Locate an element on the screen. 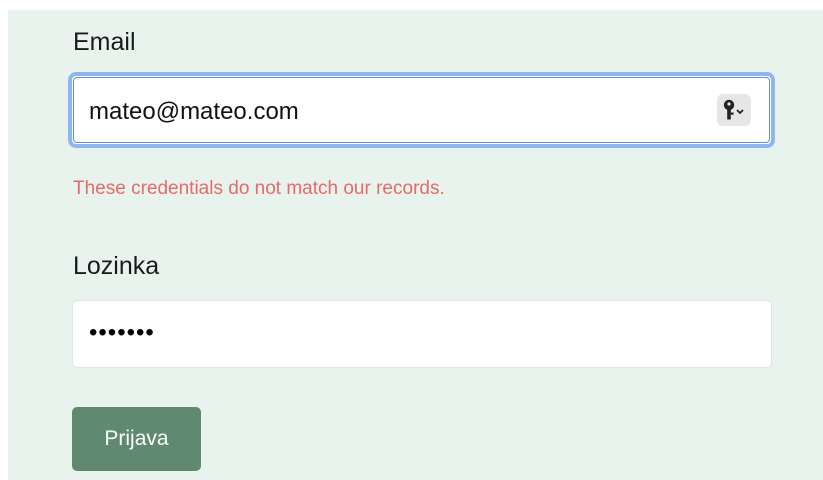 The width and height of the screenshot is (823, 480). email-field: mateo@mateo.com is located at coordinates (421, 110).